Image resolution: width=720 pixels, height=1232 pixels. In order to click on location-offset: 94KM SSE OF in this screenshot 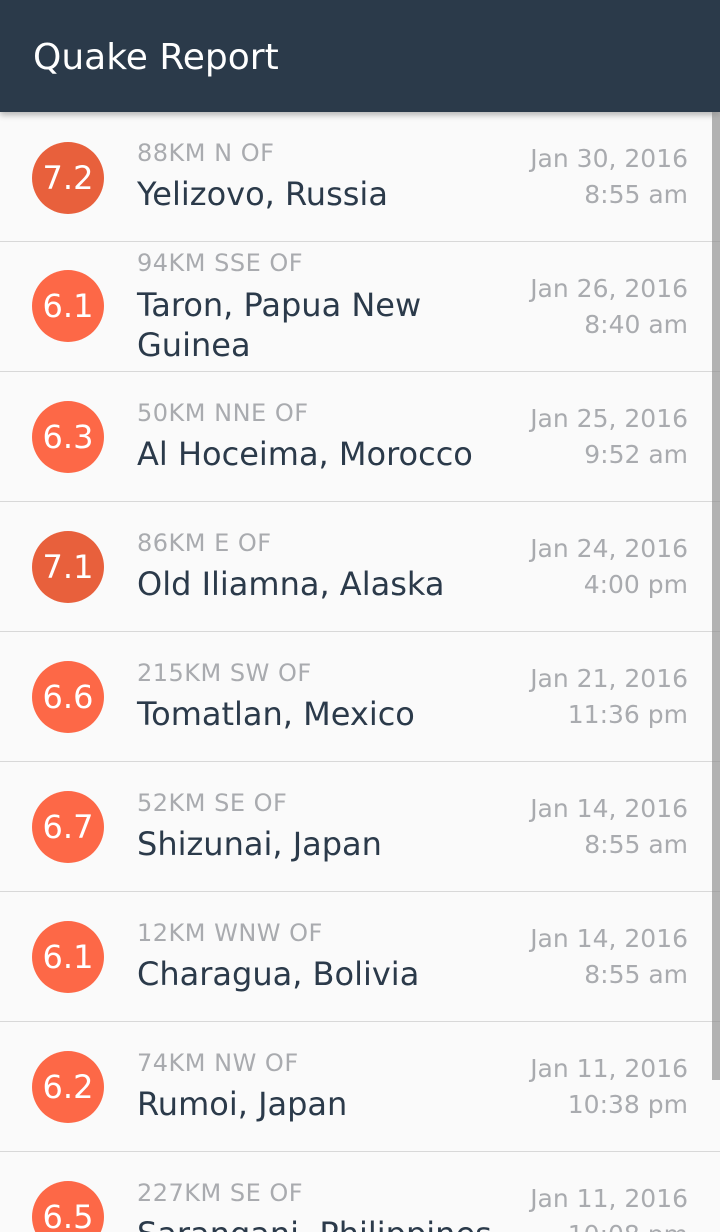, I will do `click(220, 263)`.